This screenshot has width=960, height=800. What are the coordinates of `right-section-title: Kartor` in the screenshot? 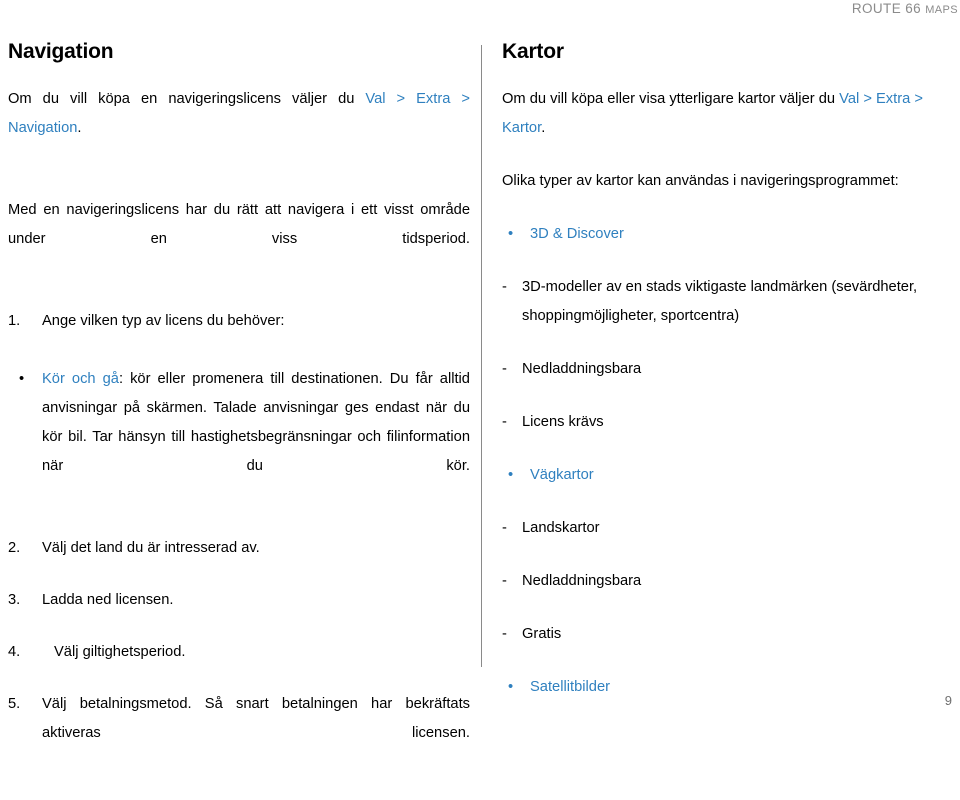 It's located at (533, 51).